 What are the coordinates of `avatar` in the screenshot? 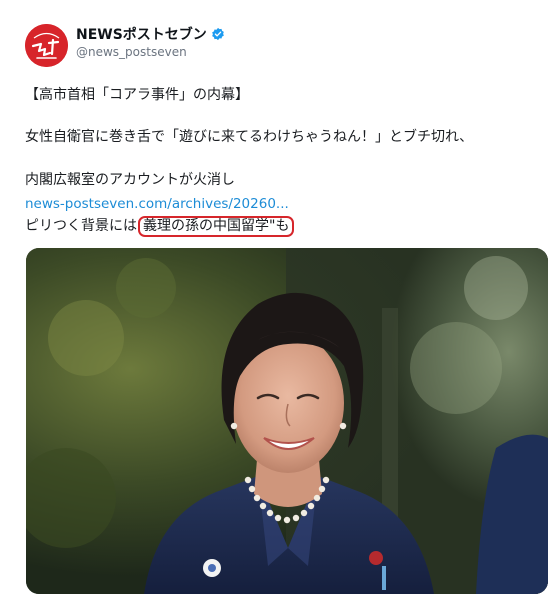 It's located at (46, 45).